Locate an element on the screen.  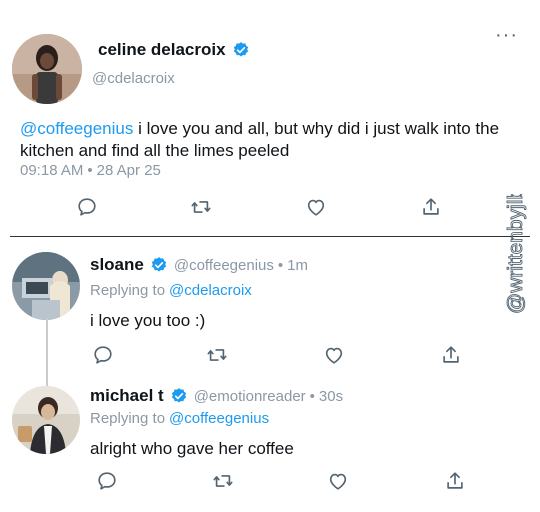
main-author-row: celine delacroix is located at coordinates (177, 50).